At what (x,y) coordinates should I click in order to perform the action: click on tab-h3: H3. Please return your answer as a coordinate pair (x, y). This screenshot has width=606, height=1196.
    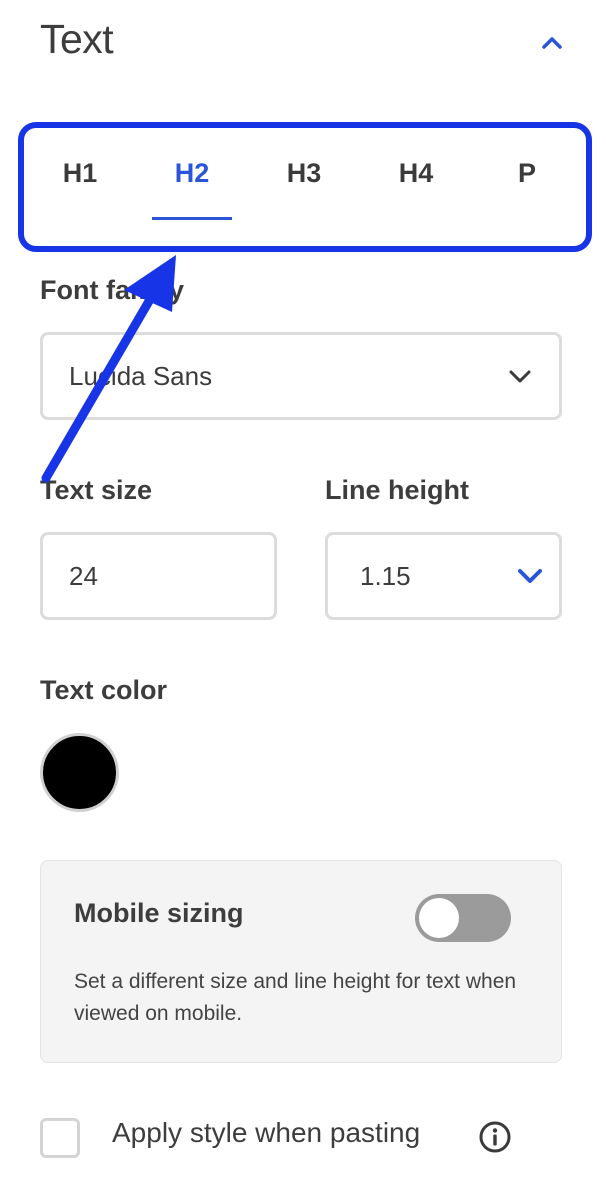
    Looking at the image, I should click on (304, 178).